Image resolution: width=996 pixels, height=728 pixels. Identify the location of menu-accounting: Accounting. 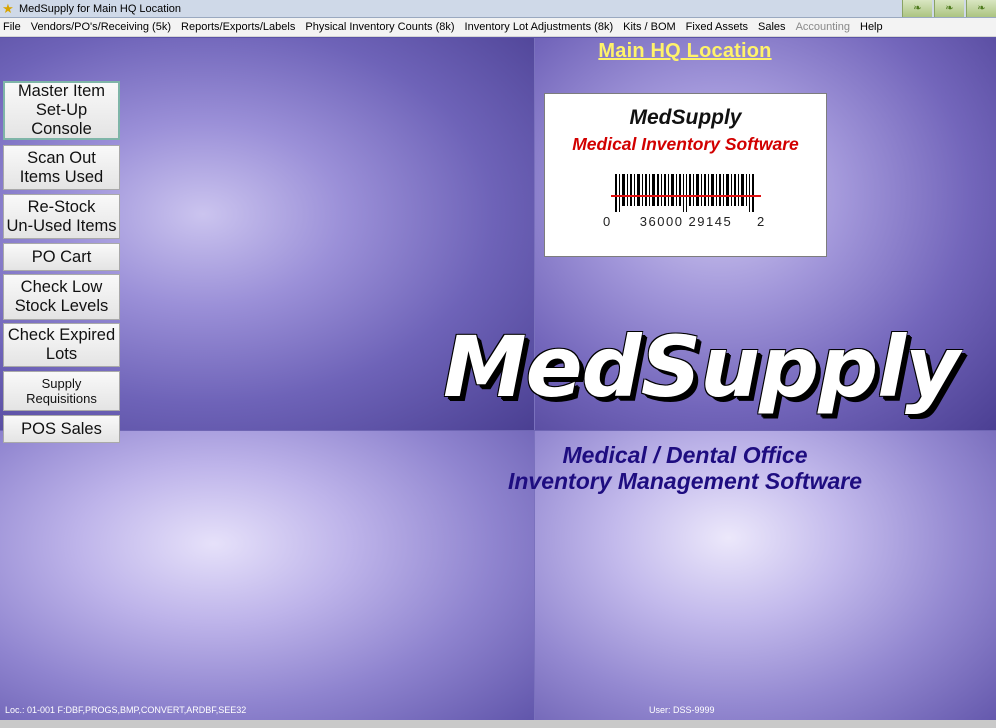
(822, 26).